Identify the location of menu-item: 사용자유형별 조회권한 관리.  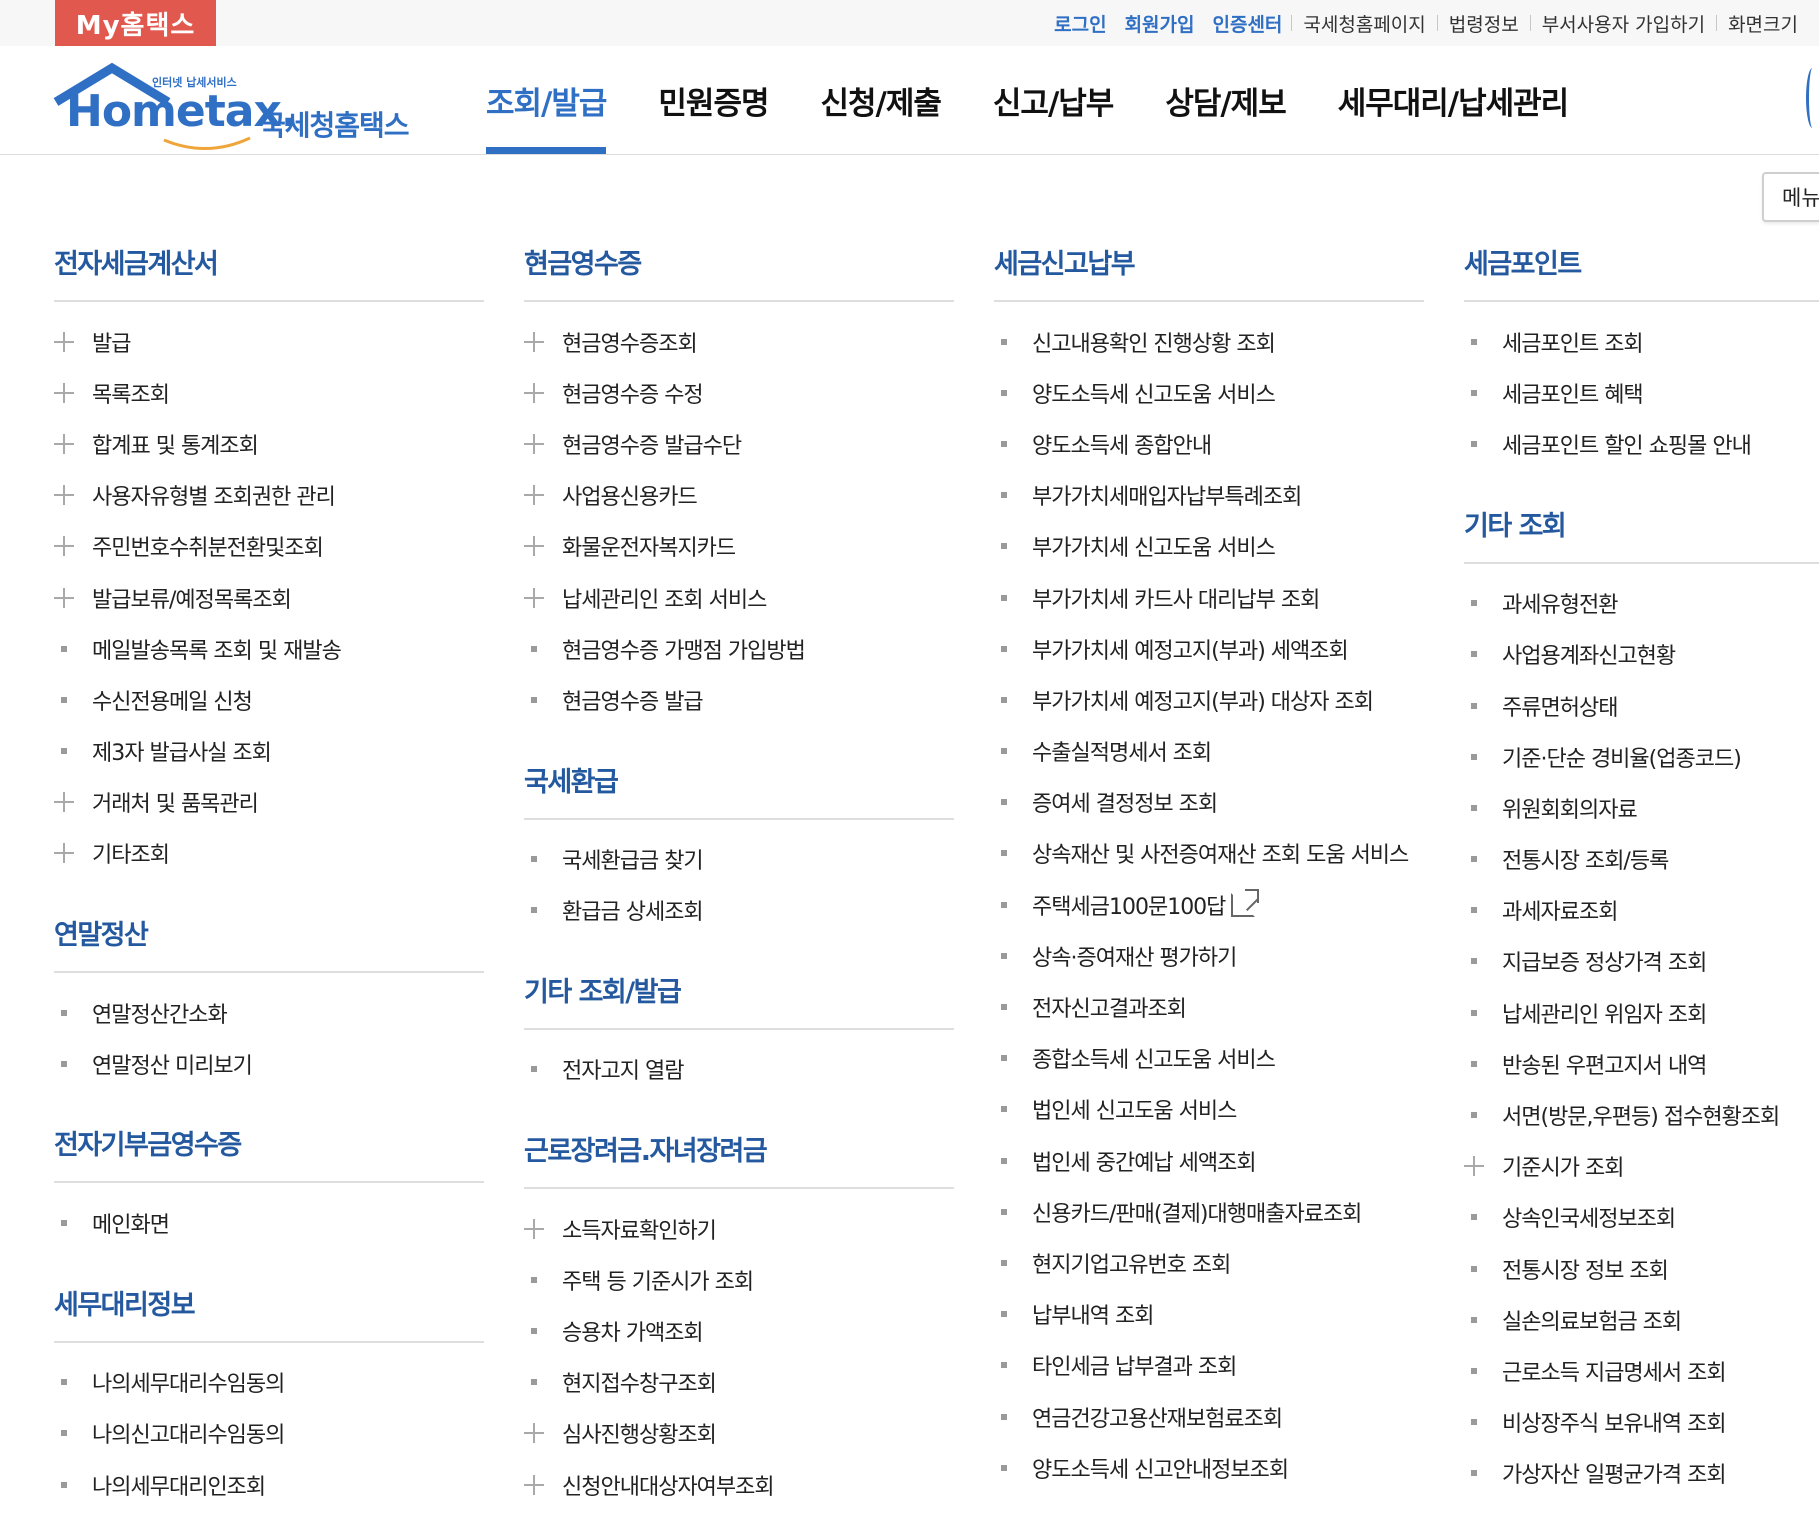
(269, 495).